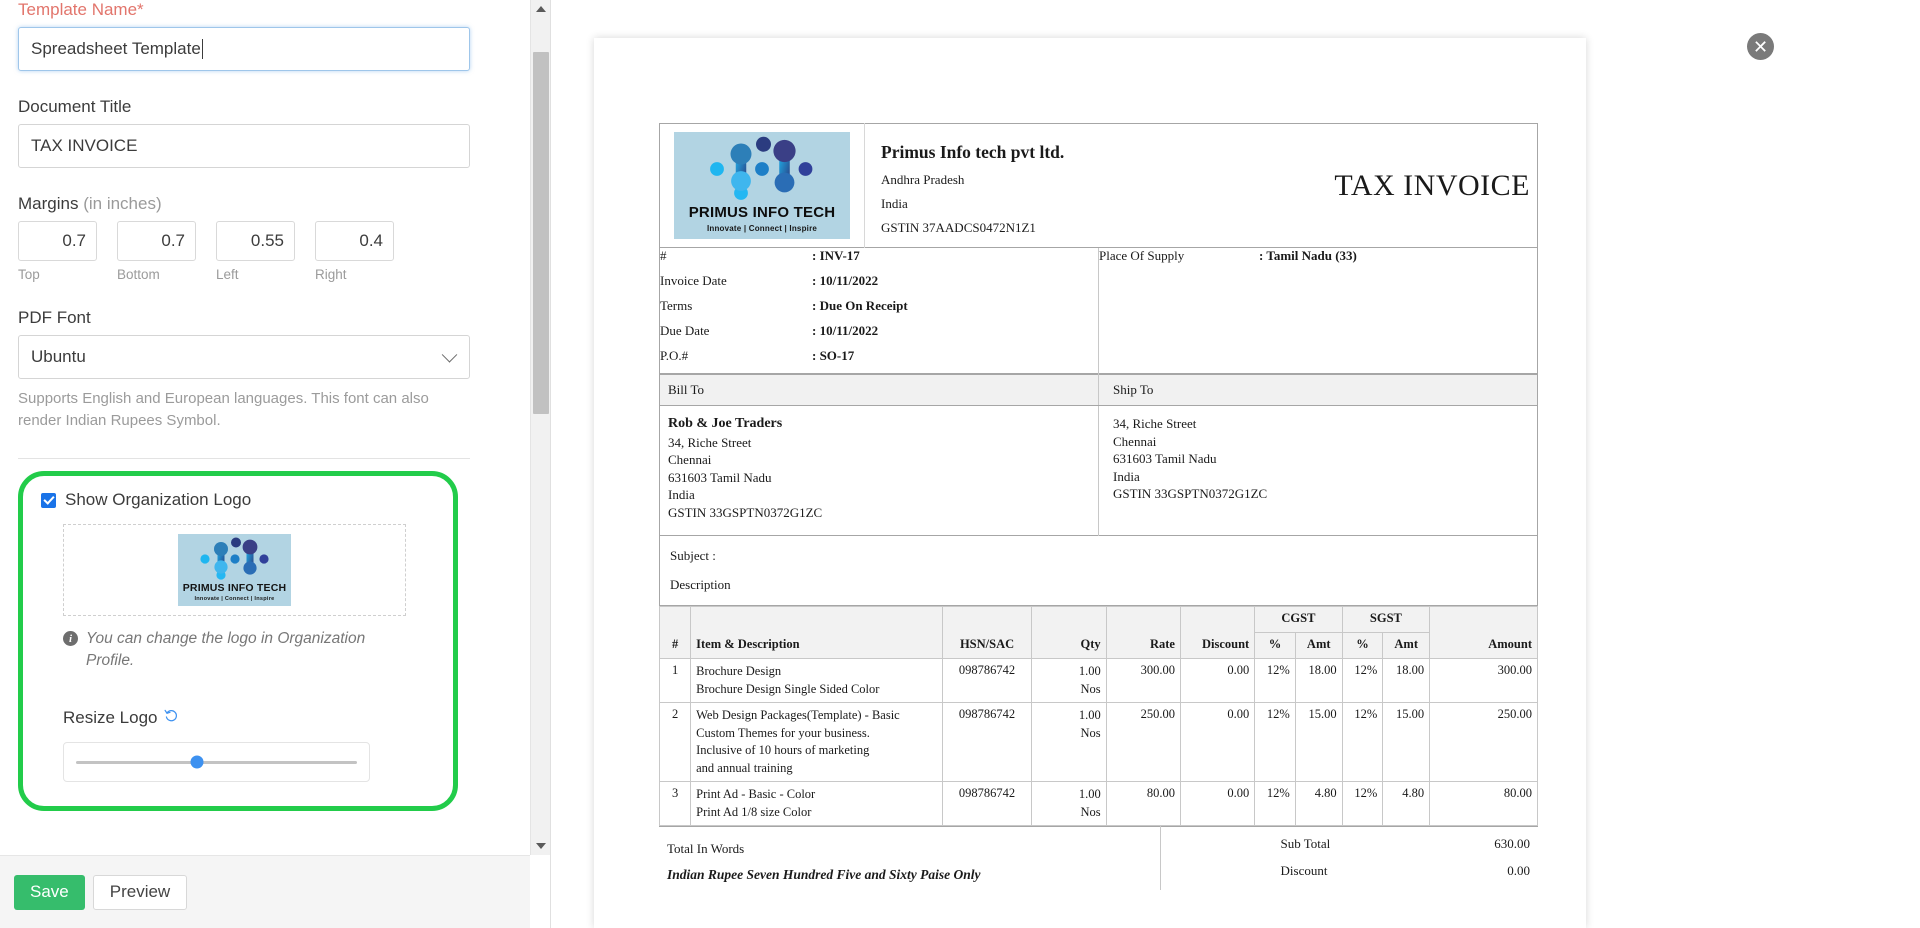  I want to click on scroll-up-arrow-icon, so click(541, 9).